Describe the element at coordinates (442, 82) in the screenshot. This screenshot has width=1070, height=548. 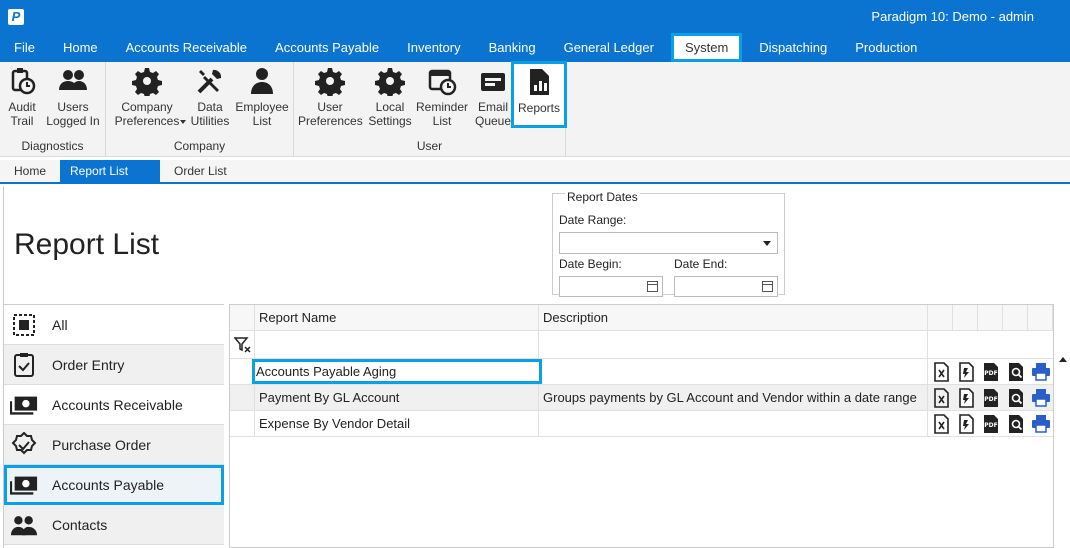
I see `calendar-clock-icon` at that location.